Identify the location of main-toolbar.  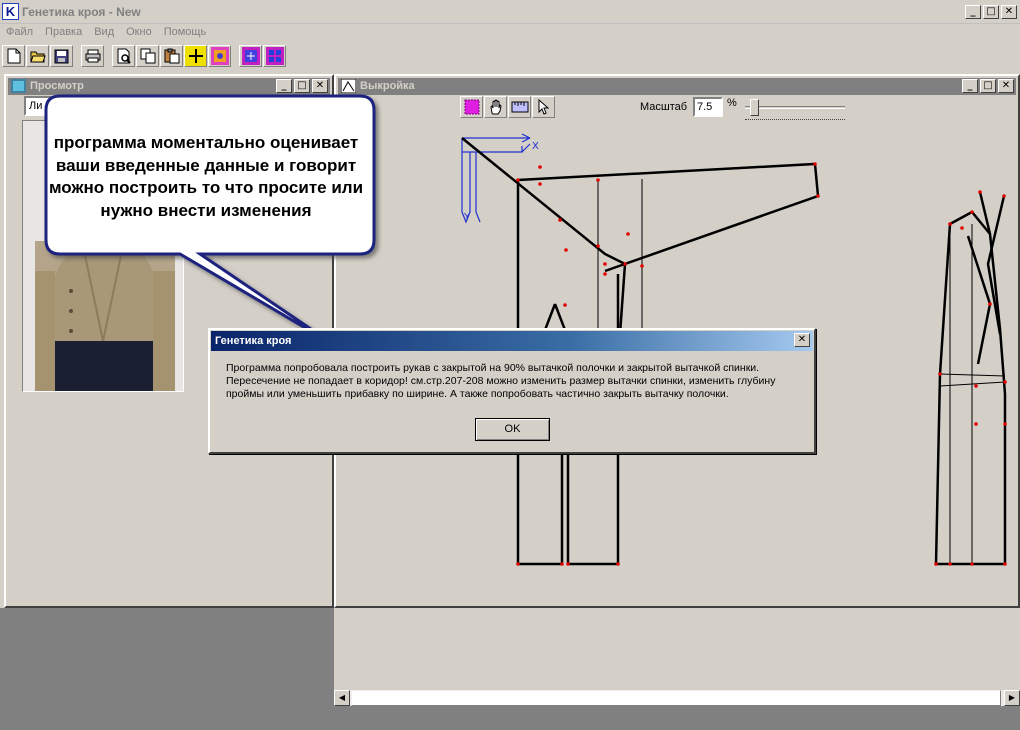
(144, 57).